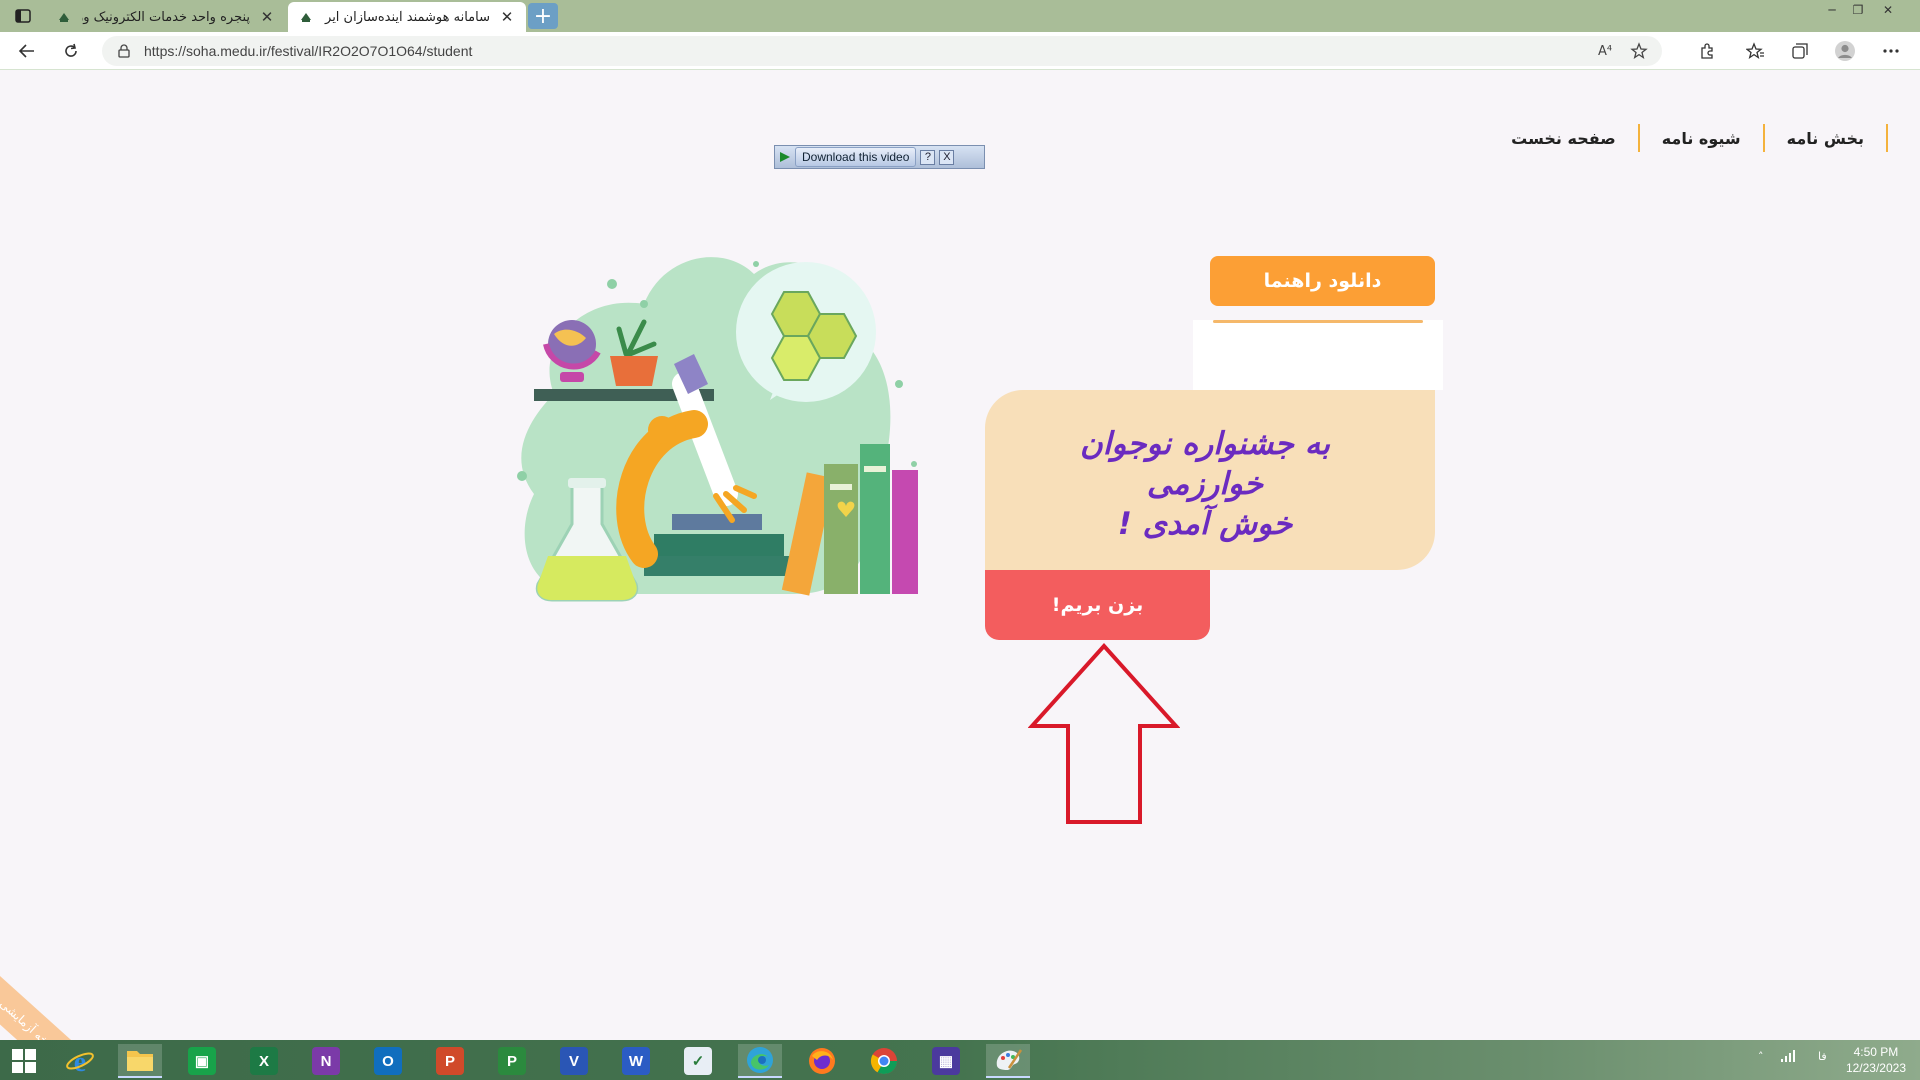  What do you see at coordinates (946, 1061) in the screenshot?
I see `calendar-app-icon: ▦` at bounding box center [946, 1061].